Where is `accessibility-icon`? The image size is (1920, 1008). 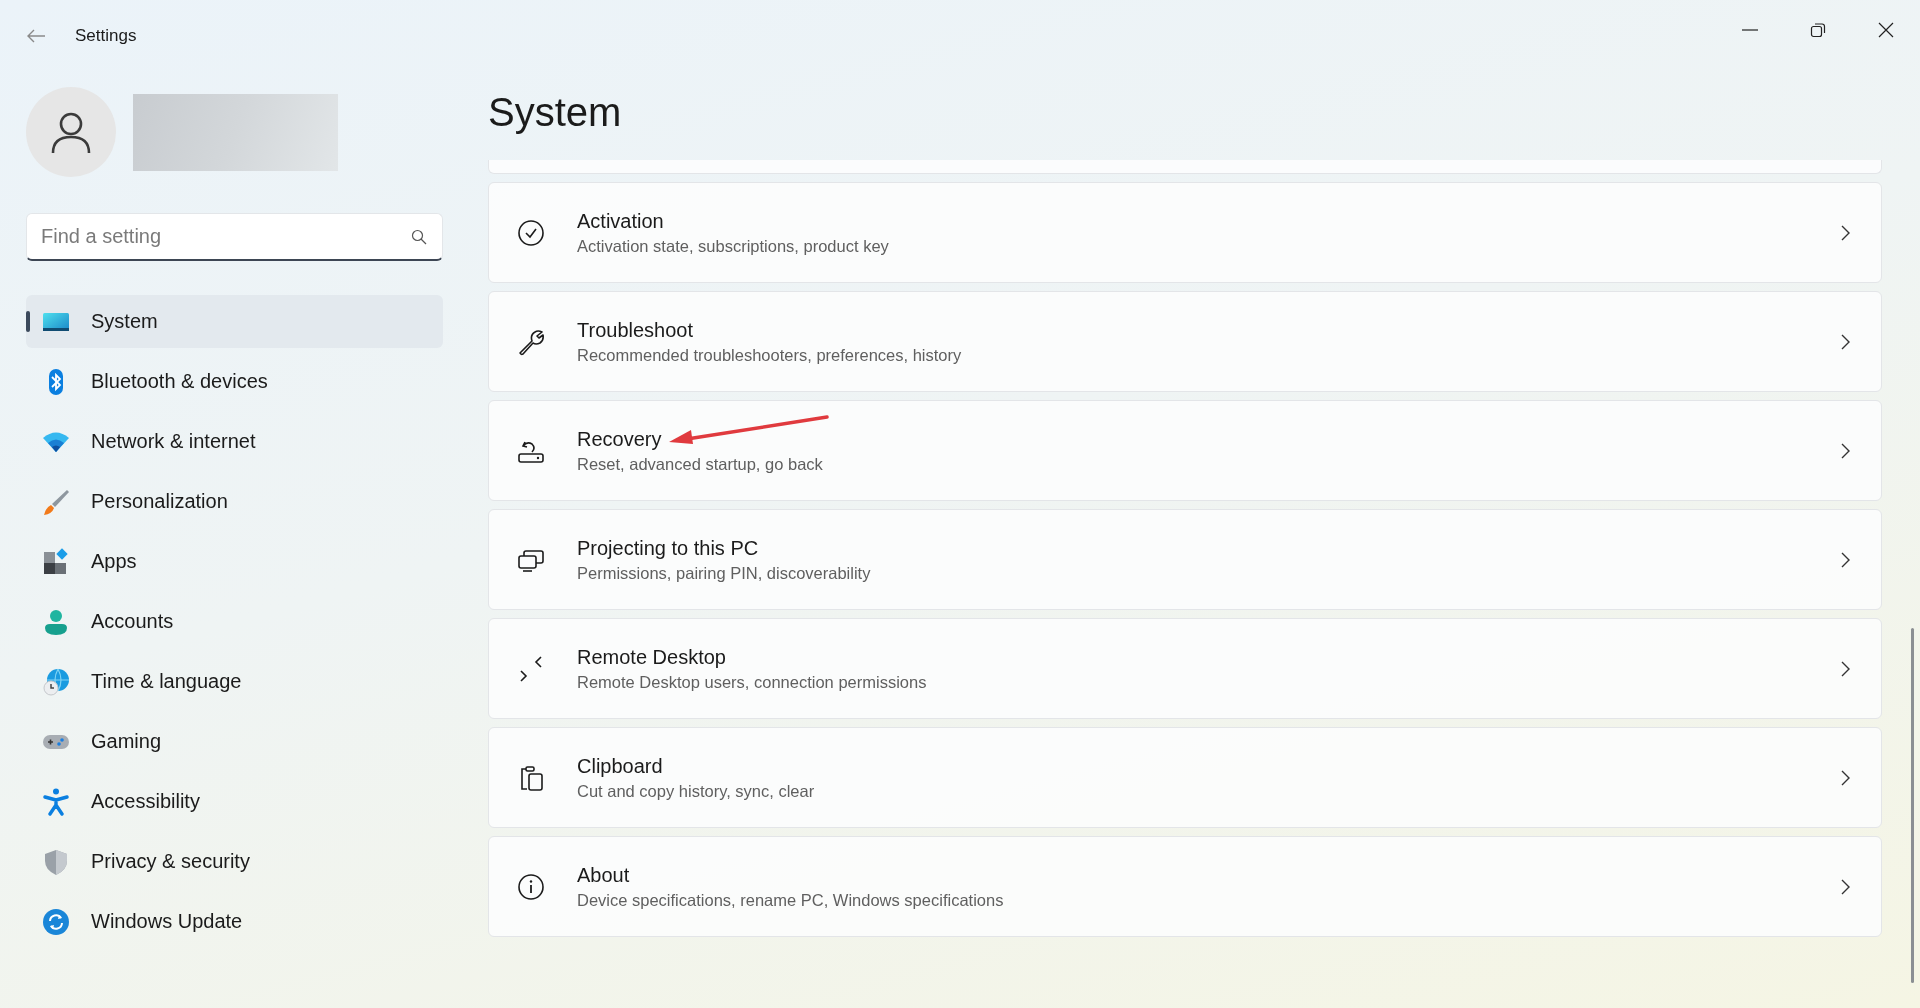 accessibility-icon is located at coordinates (56, 801).